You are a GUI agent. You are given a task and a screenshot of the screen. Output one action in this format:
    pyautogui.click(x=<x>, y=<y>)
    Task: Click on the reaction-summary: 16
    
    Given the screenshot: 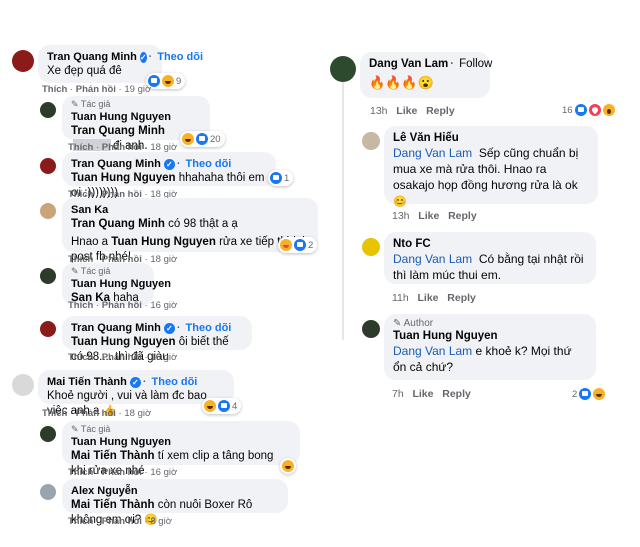 What is the action you would take?
    pyautogui.click(x=589, y=110)
    